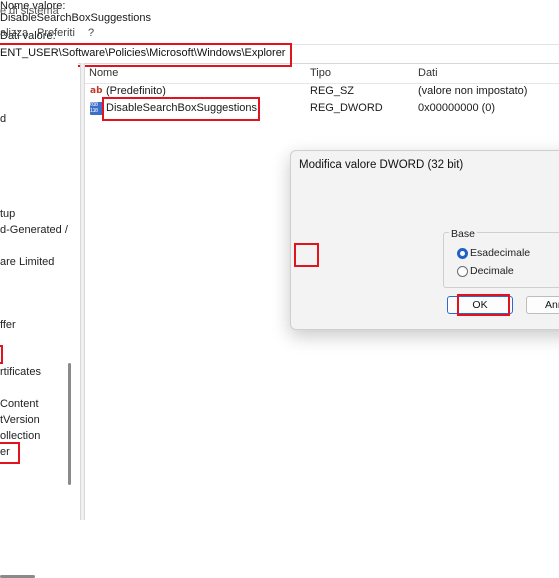 This screenshot has width=559, height=578. I want to click on value-type: REG_SZ, so click(332, 91).